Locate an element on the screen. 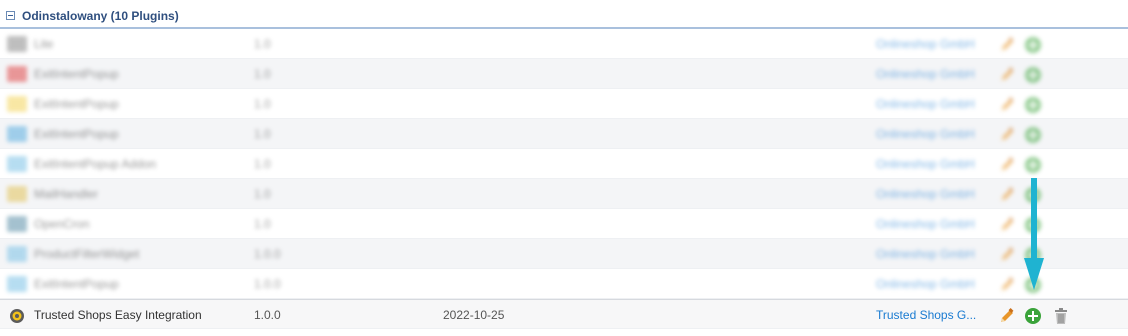 The width and height of the screenshot is (1128, 336). group-title: Odinstalowany (10 Plugins) is located at coordinates (100, 16).